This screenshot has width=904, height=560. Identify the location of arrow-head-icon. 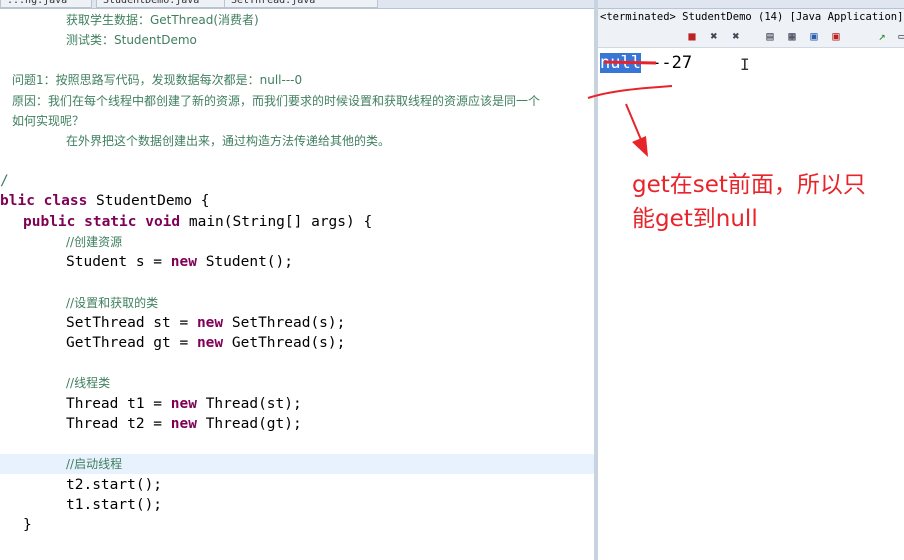
(640, 146).